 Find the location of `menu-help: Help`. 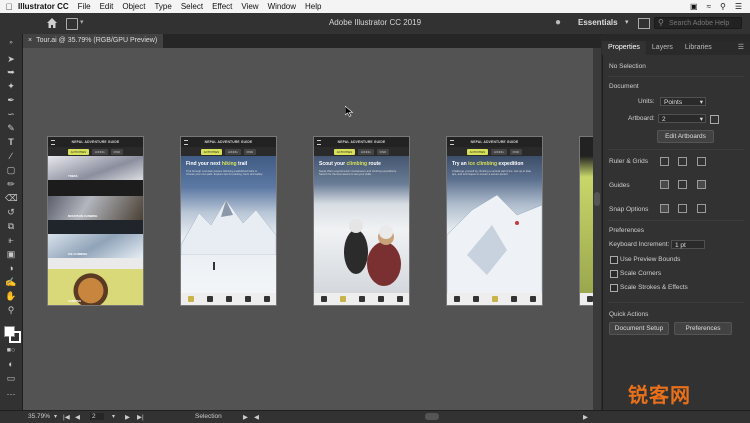

menu-help: Help is located at coordinates (313, 6).